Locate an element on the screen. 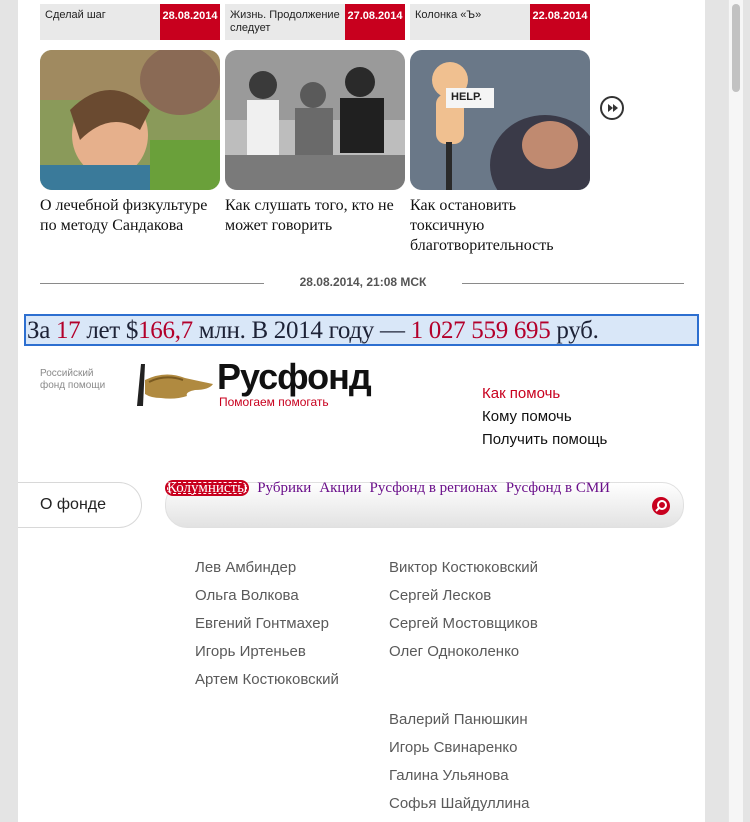 The width and height of the screenshot is (750, 822). columnist-link: Лев Амбиндер is located at coordinates (267, 568).